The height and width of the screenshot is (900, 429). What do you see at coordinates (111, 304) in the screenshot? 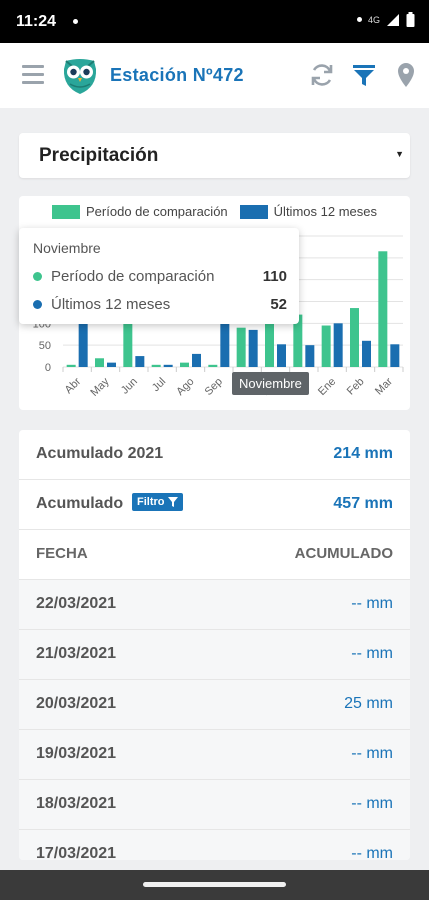
I see `tooltip-label: Últimos 12 meses` at bounding box center [111, 304].